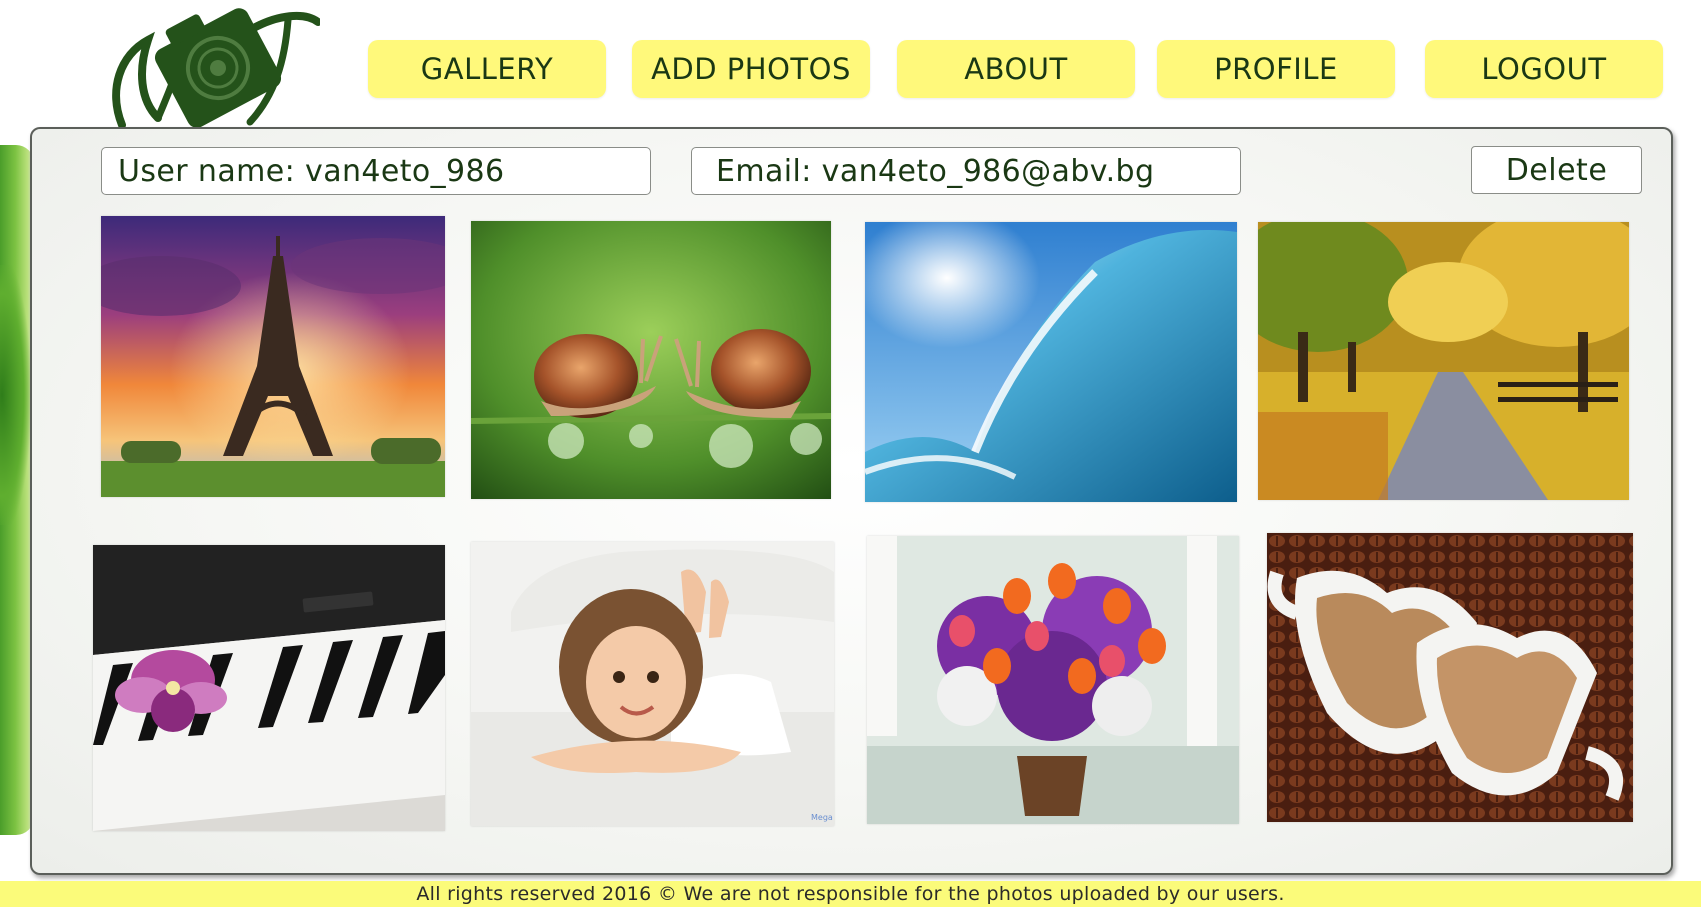 Image resolution: width=1701 pixels, height=907 pixels. What do you see at coordinates (966, 171) in the screenshot?
I see `email-field: Email: van4eto_986@abv.bg` at bounding box center [966, 171].